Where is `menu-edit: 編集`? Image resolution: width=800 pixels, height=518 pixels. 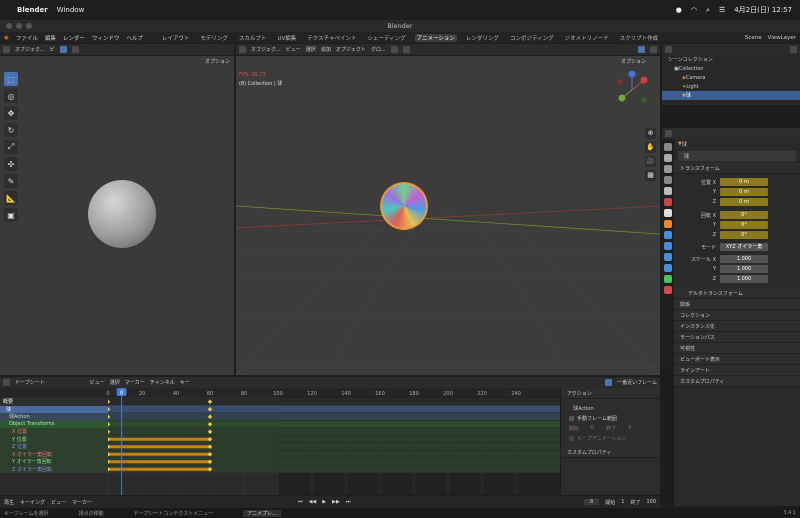 menu-edit: 編集 is located at coordinates (50, 38).